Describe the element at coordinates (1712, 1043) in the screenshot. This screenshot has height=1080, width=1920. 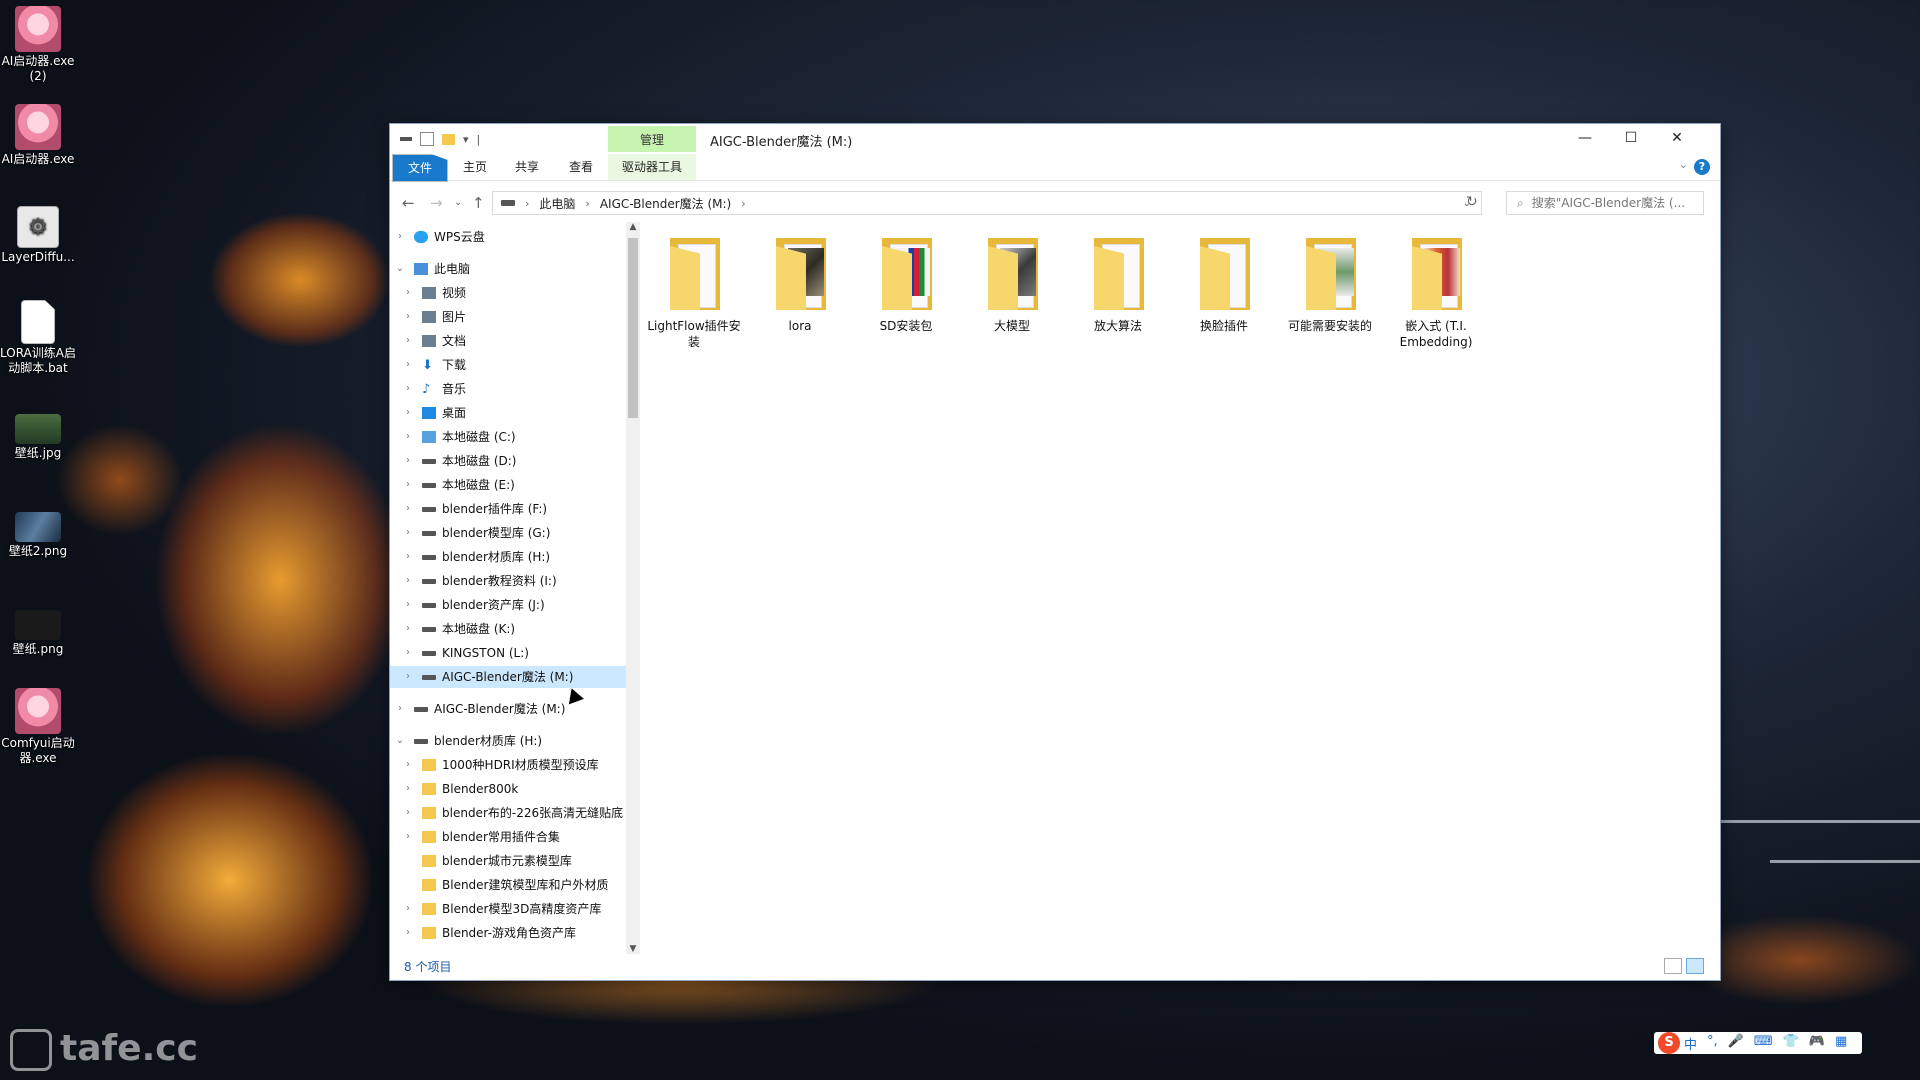
I see `ime-item: °,` at that location.